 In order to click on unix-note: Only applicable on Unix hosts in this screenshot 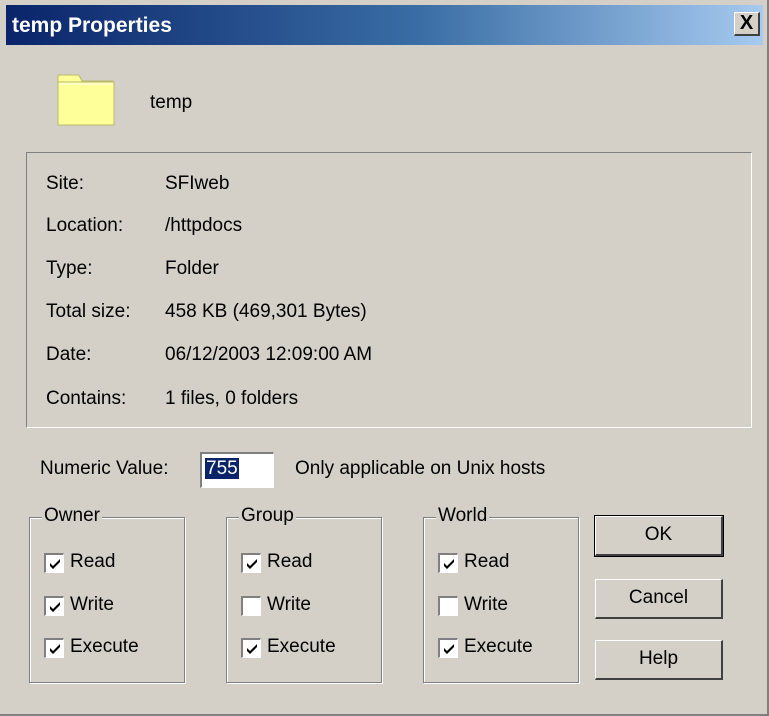, I will do `click(420, 468)`.